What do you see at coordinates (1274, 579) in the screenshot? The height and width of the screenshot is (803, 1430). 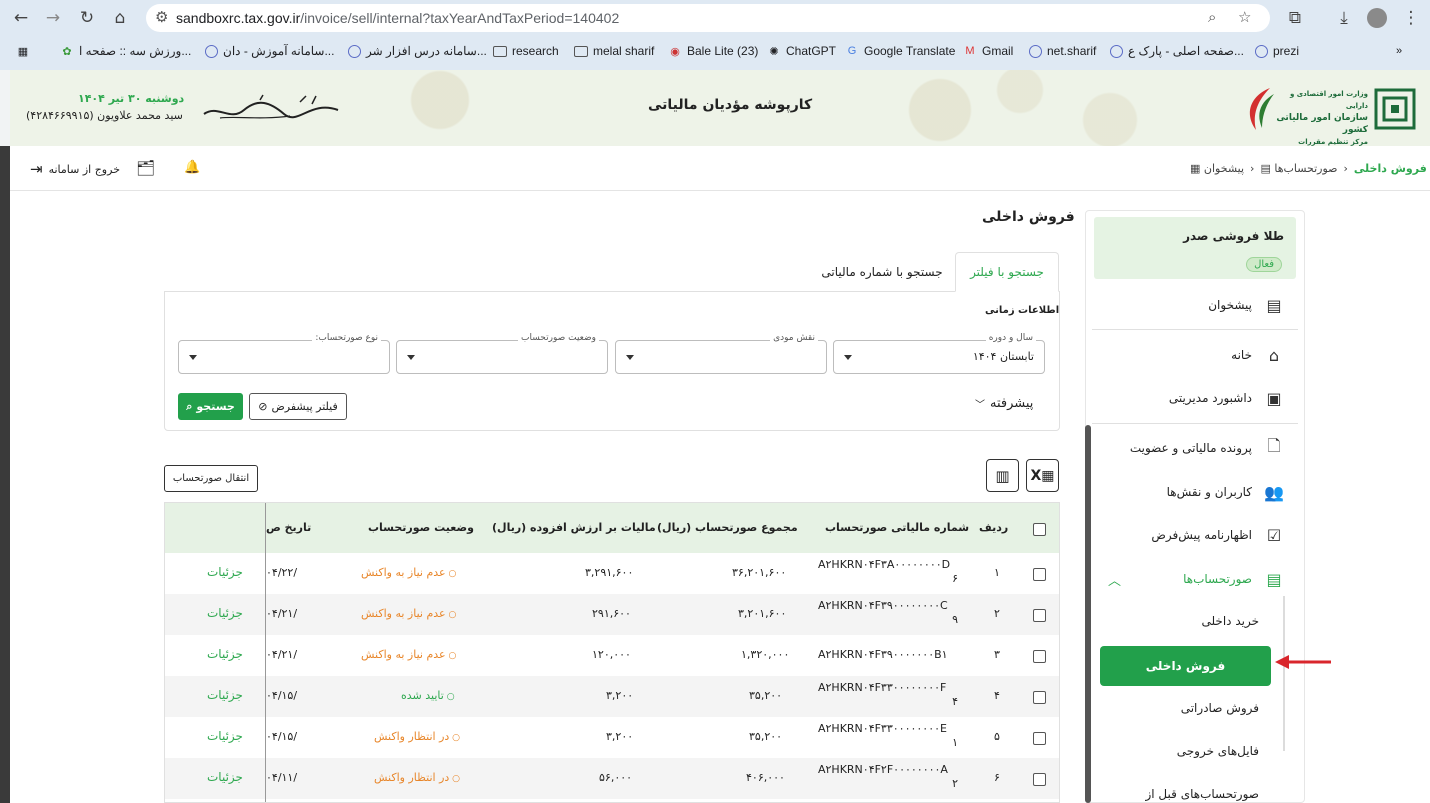 I see `receipt-icon: ▤` at bounding box center [1274, 579].